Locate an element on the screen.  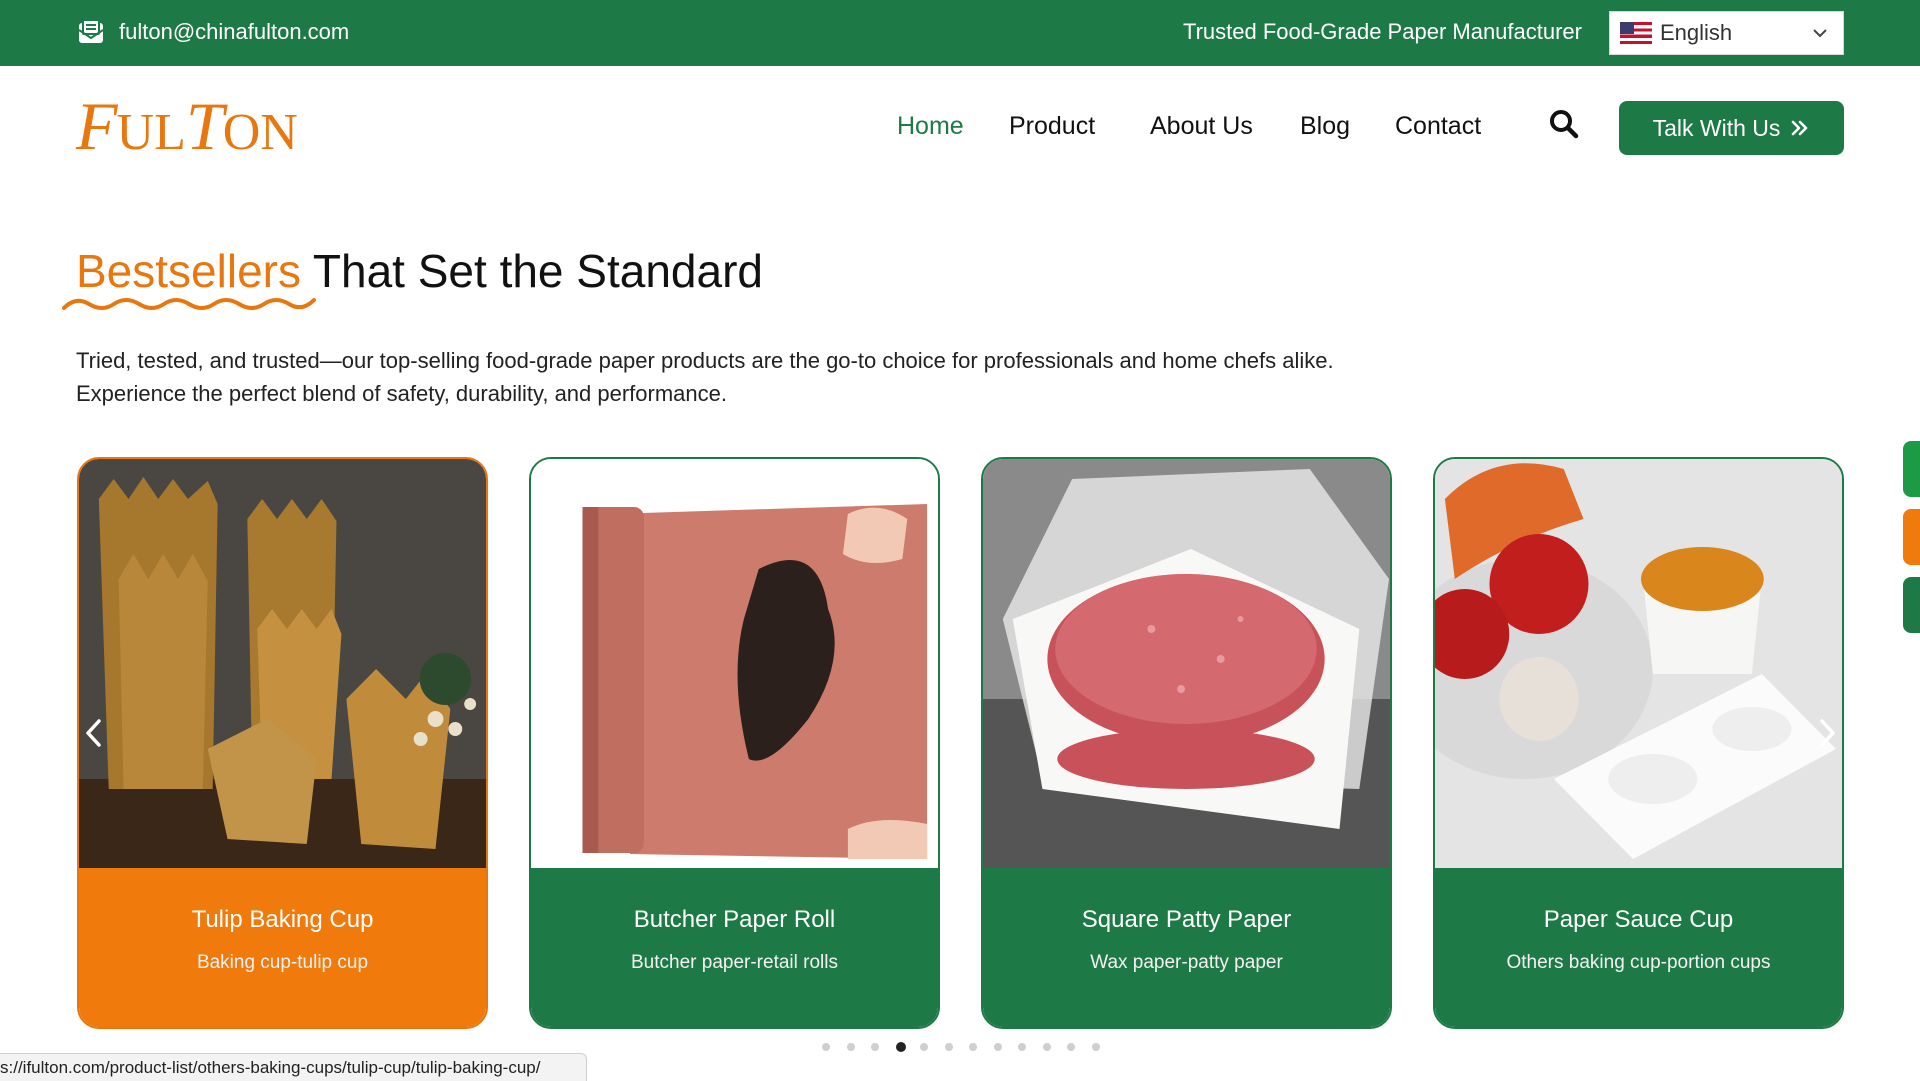
product-info: Square Patty Paper Wax paper-patty paper is located at coordinates (1186, 947).